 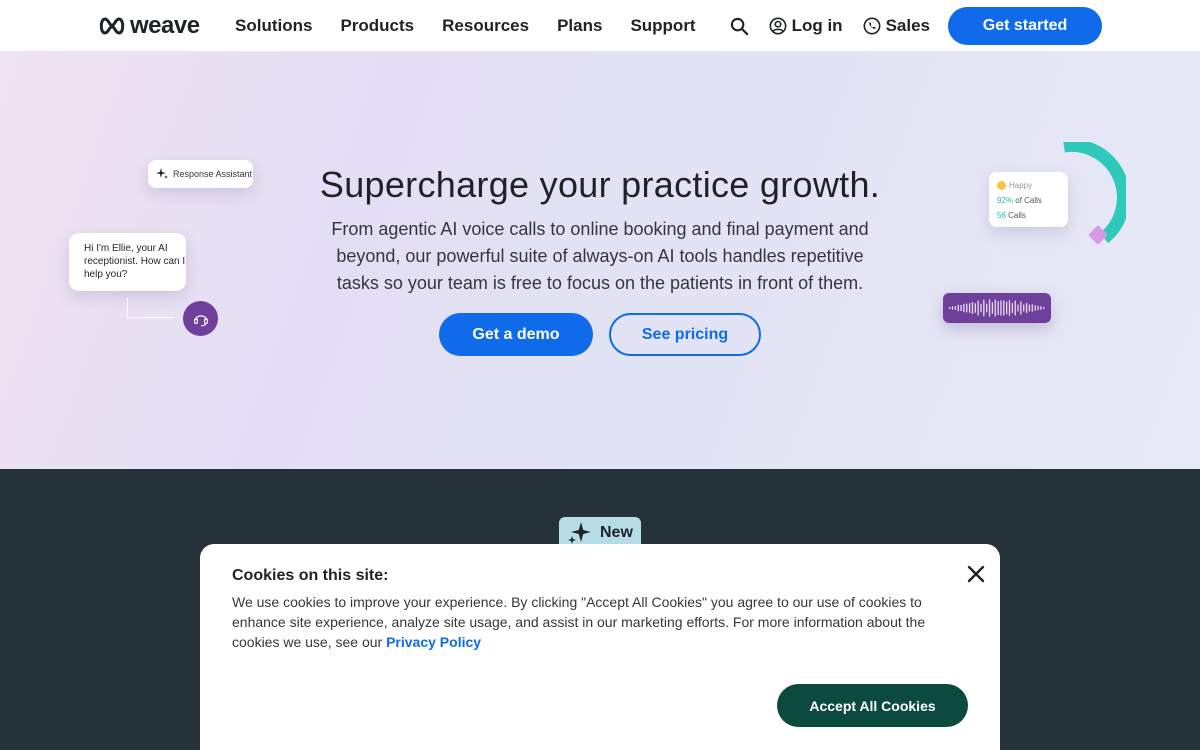 I want to click on login-link: Log in, so click(x=806, y=26).